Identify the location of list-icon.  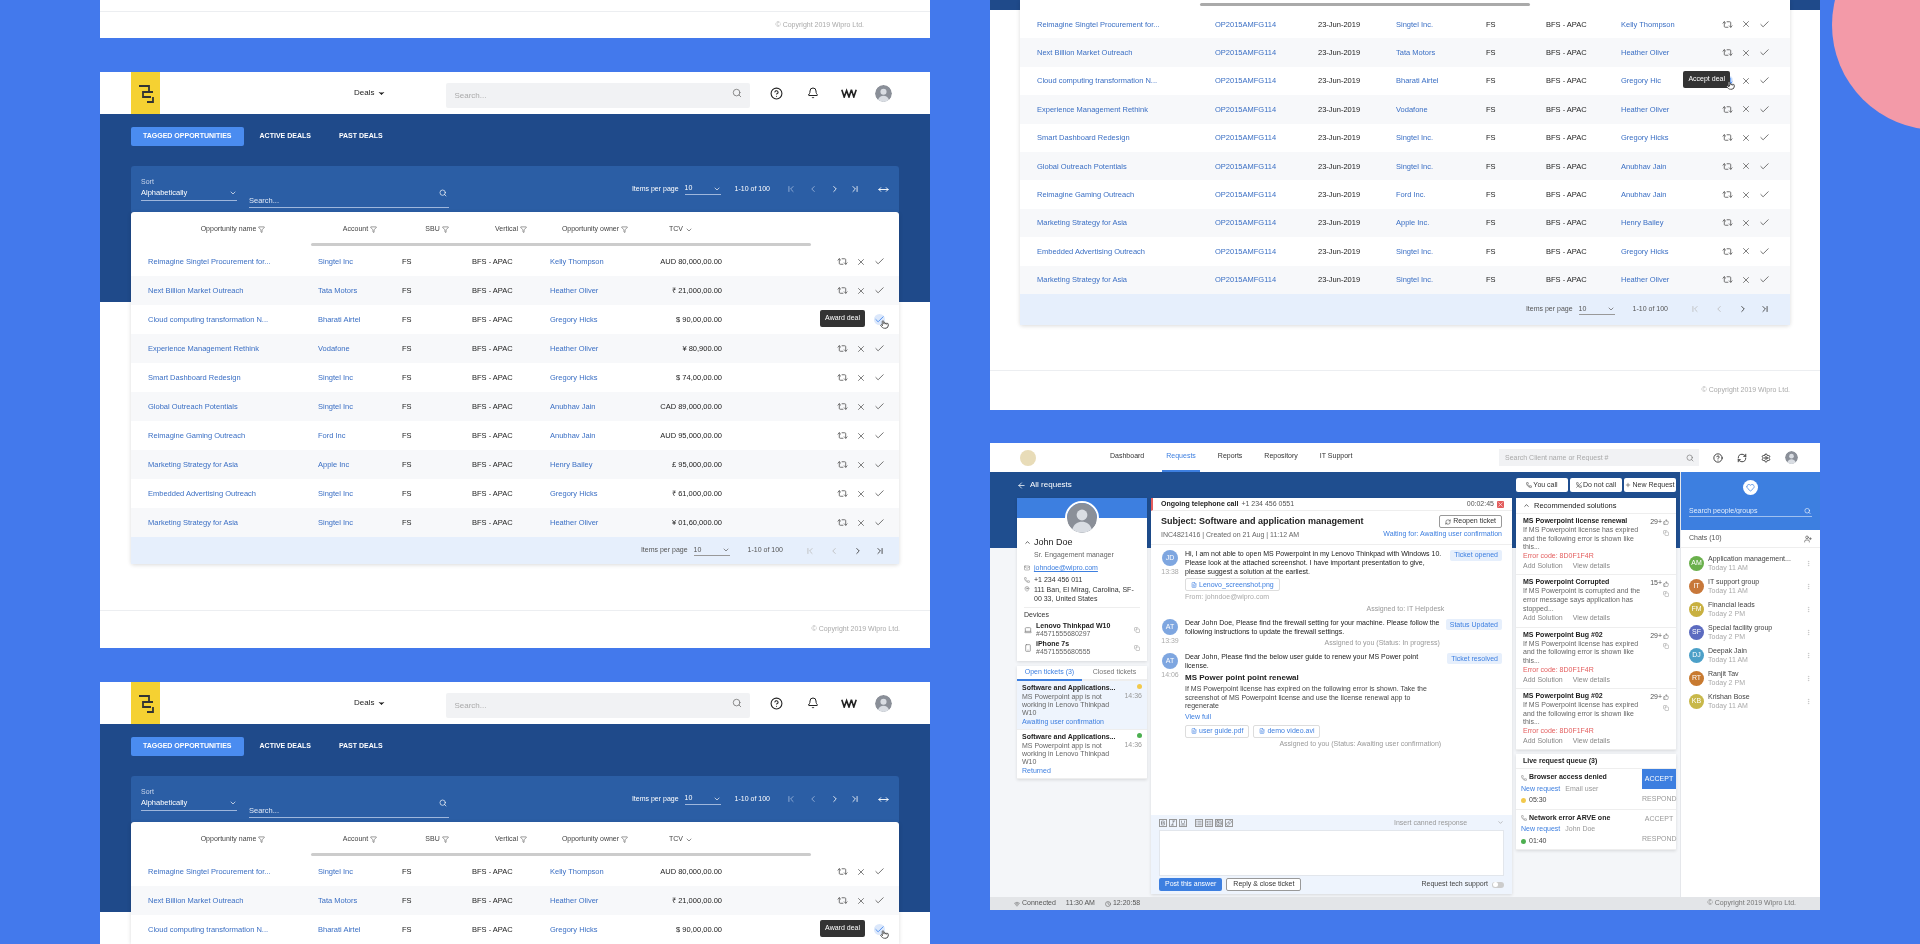
(1199, 822).